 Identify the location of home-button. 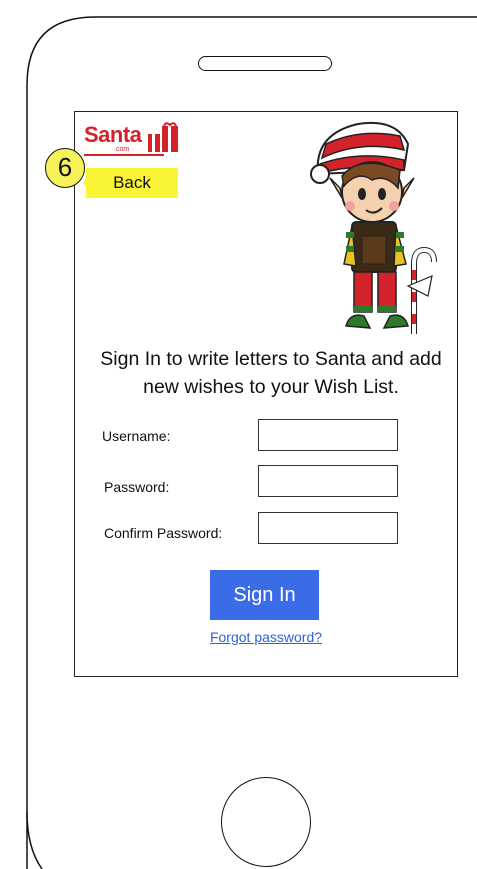
(266, 822).